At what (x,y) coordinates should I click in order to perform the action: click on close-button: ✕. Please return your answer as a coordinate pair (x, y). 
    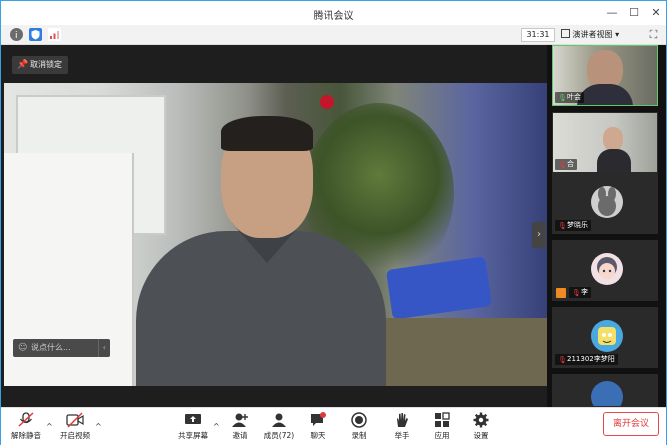
    Looking at the image, I should click on (656, 13).